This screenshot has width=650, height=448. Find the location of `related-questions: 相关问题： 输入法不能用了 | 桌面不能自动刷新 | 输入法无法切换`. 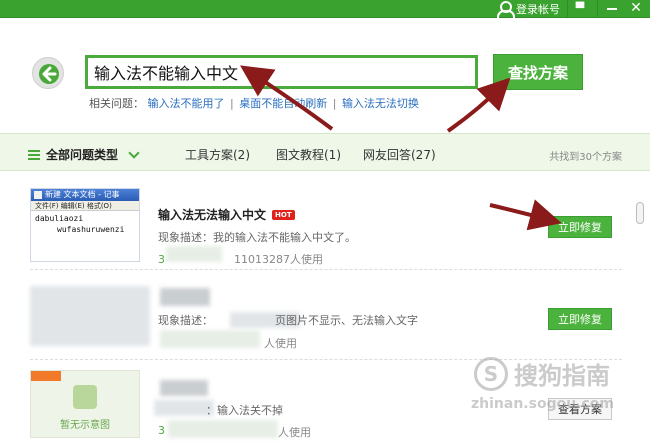

related-questions: 相关问题： 输入法不能用了 | 桌面不能自动刷新 | 输入法无法切换 is located at coordinates (254, 103).